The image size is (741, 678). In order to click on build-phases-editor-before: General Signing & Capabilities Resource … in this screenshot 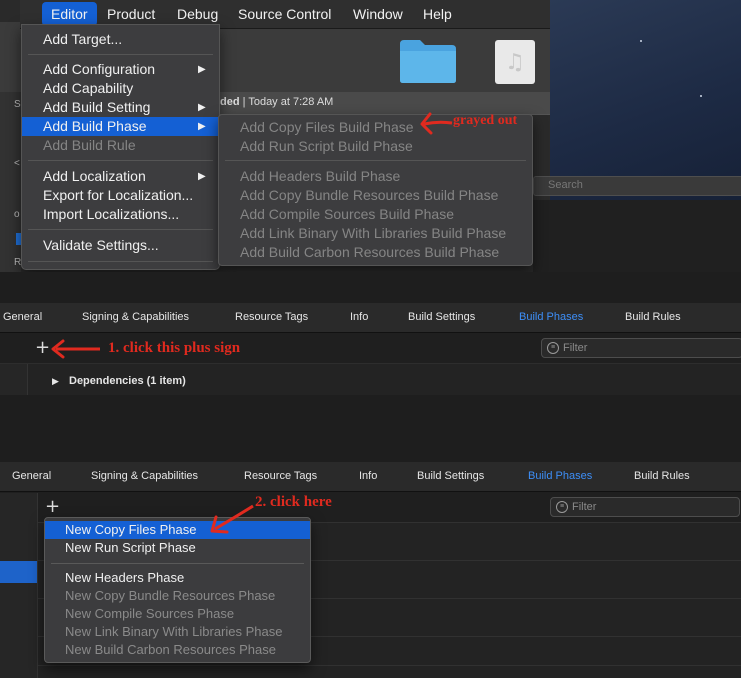, I will do `click(370, 349)`.